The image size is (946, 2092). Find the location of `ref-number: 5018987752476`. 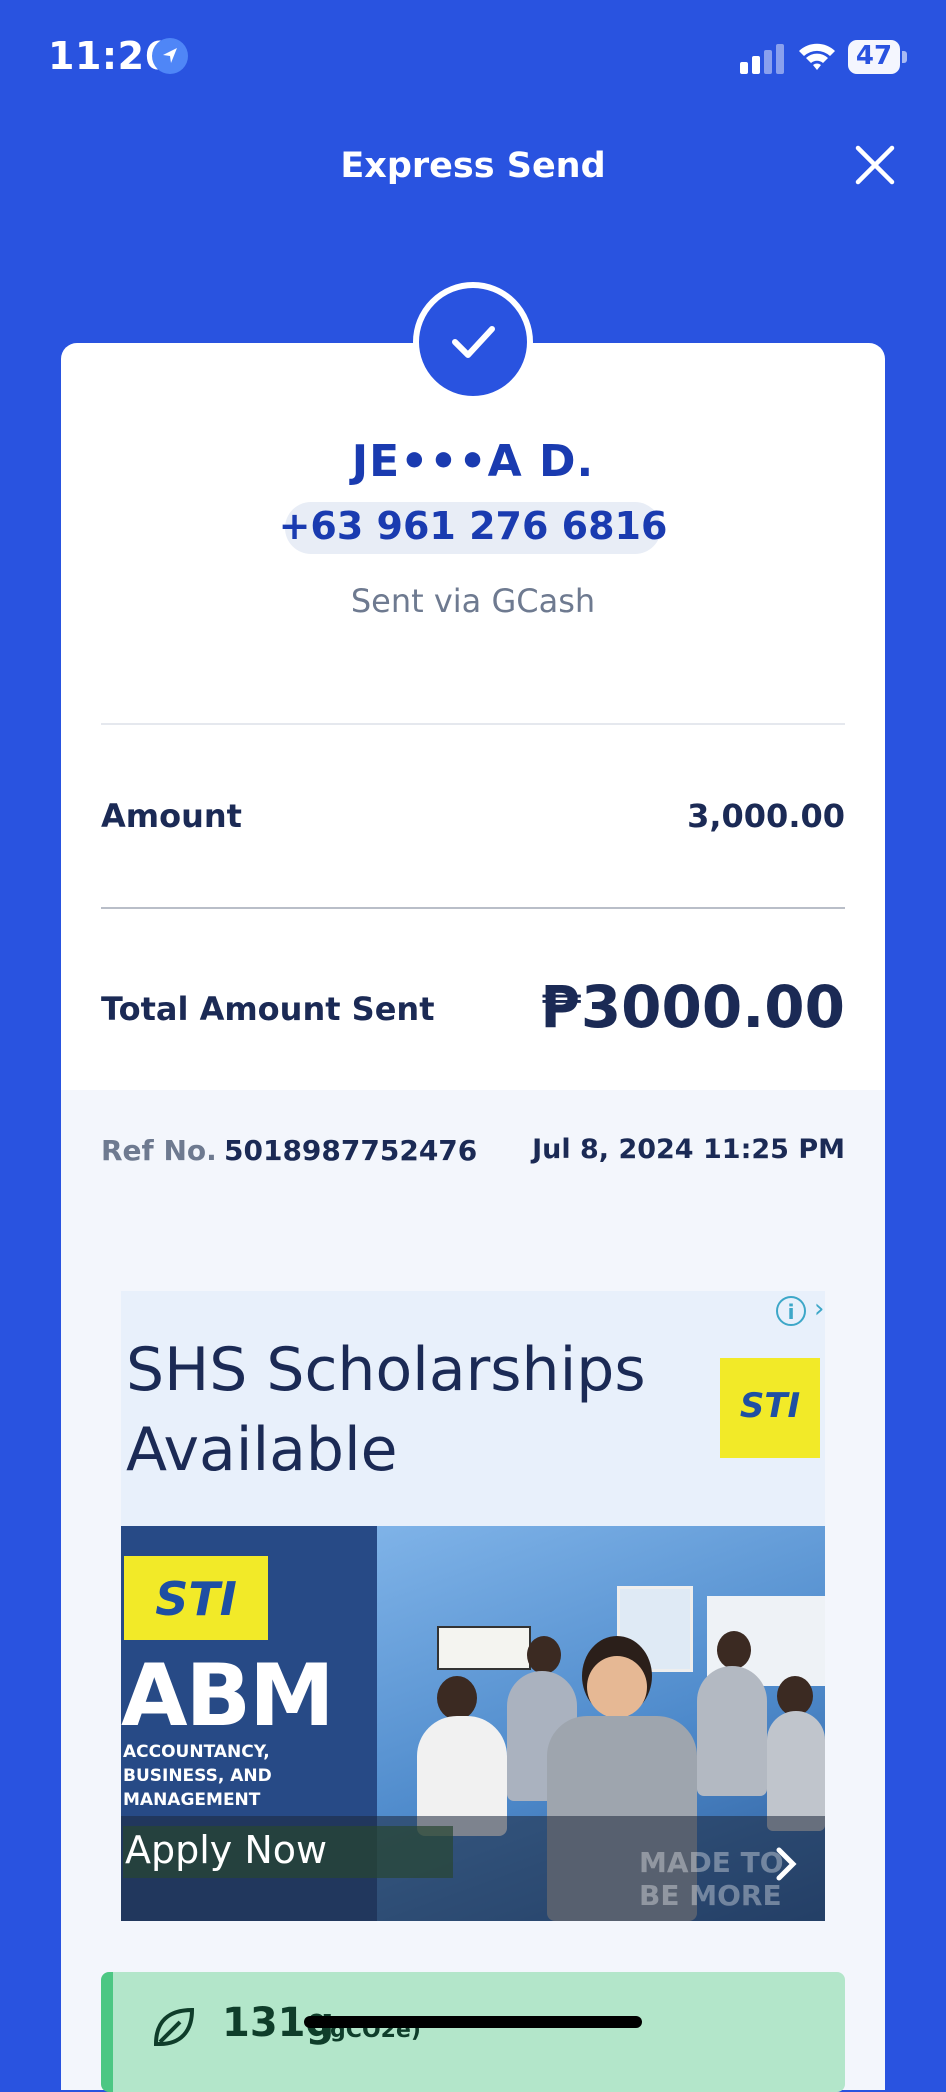

ref-number: 5018987752476 is located at coordinates (350, 1150).